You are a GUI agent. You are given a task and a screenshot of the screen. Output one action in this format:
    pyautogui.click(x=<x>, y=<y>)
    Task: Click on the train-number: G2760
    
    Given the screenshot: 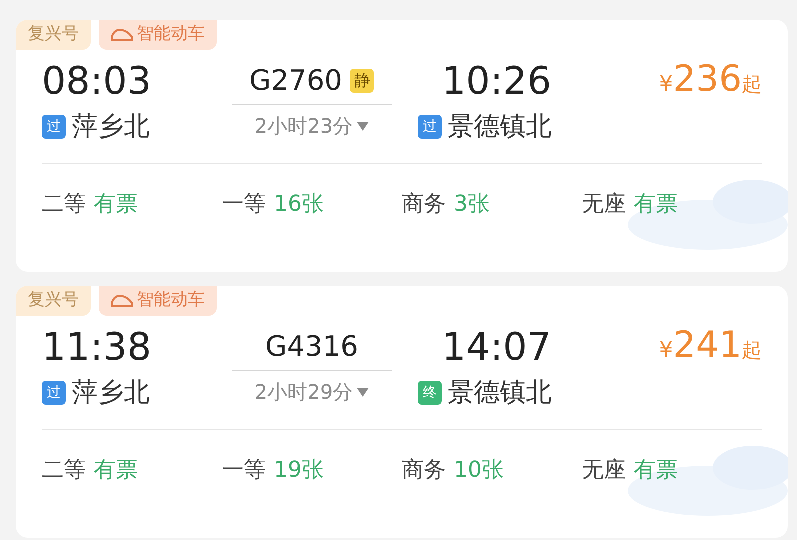 What is the action you would take?
    pyautogui.click(x=296, y=81)
    